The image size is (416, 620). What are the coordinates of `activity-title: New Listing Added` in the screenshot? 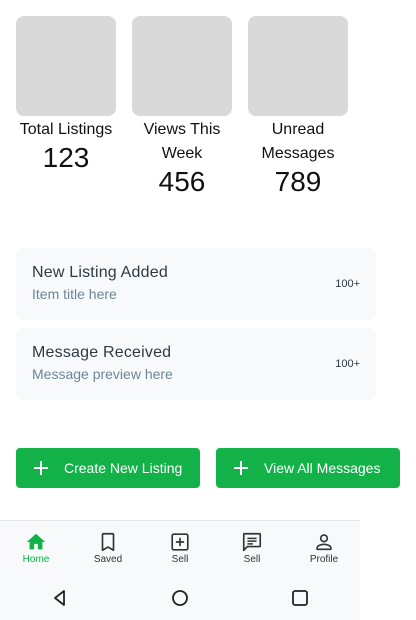 It's located at (100, 272).